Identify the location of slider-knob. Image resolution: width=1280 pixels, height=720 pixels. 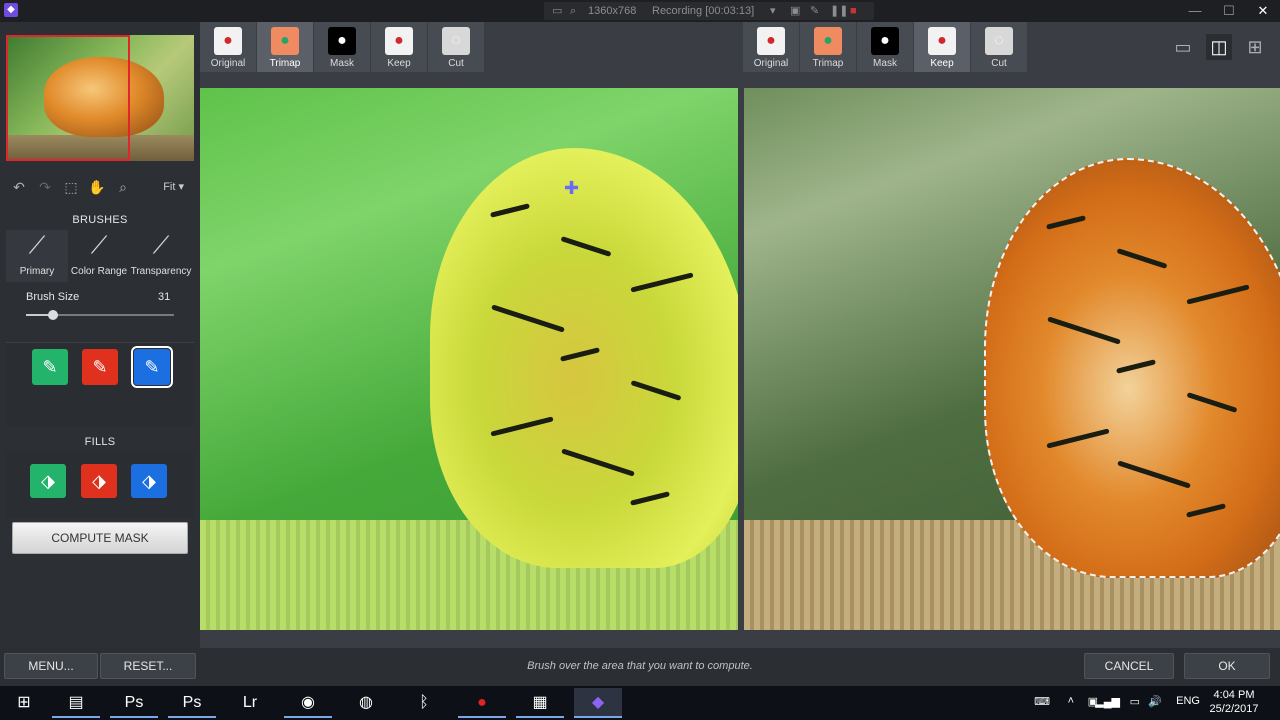
(52, 315).